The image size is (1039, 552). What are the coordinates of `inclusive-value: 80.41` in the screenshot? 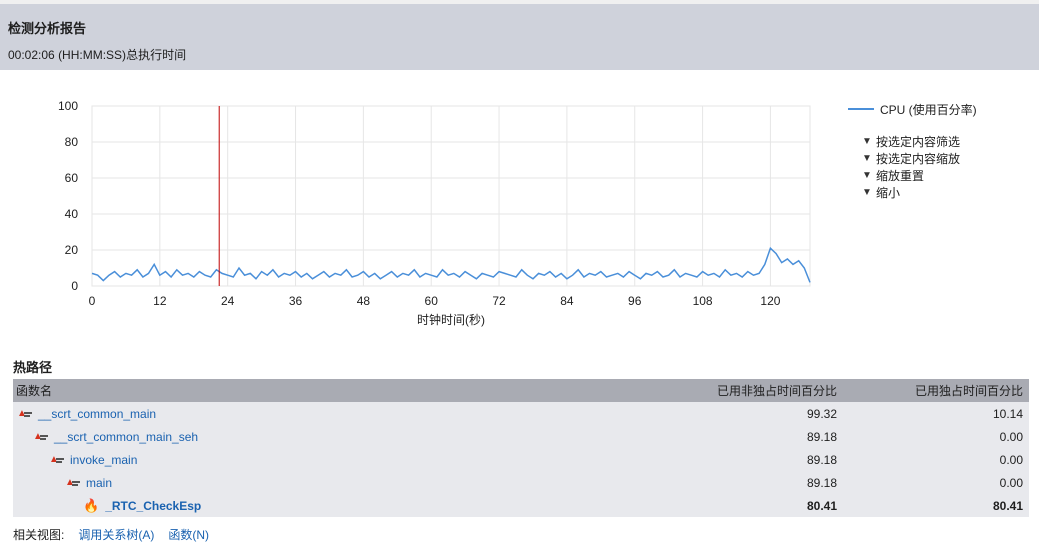 It's located at (821, 505).